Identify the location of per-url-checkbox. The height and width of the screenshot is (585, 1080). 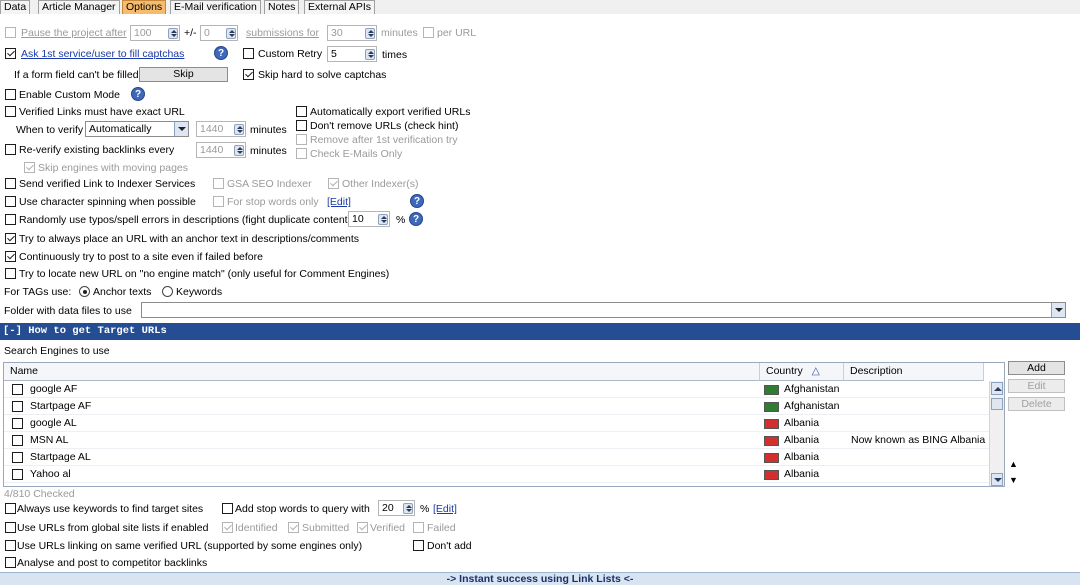
(428, 32).